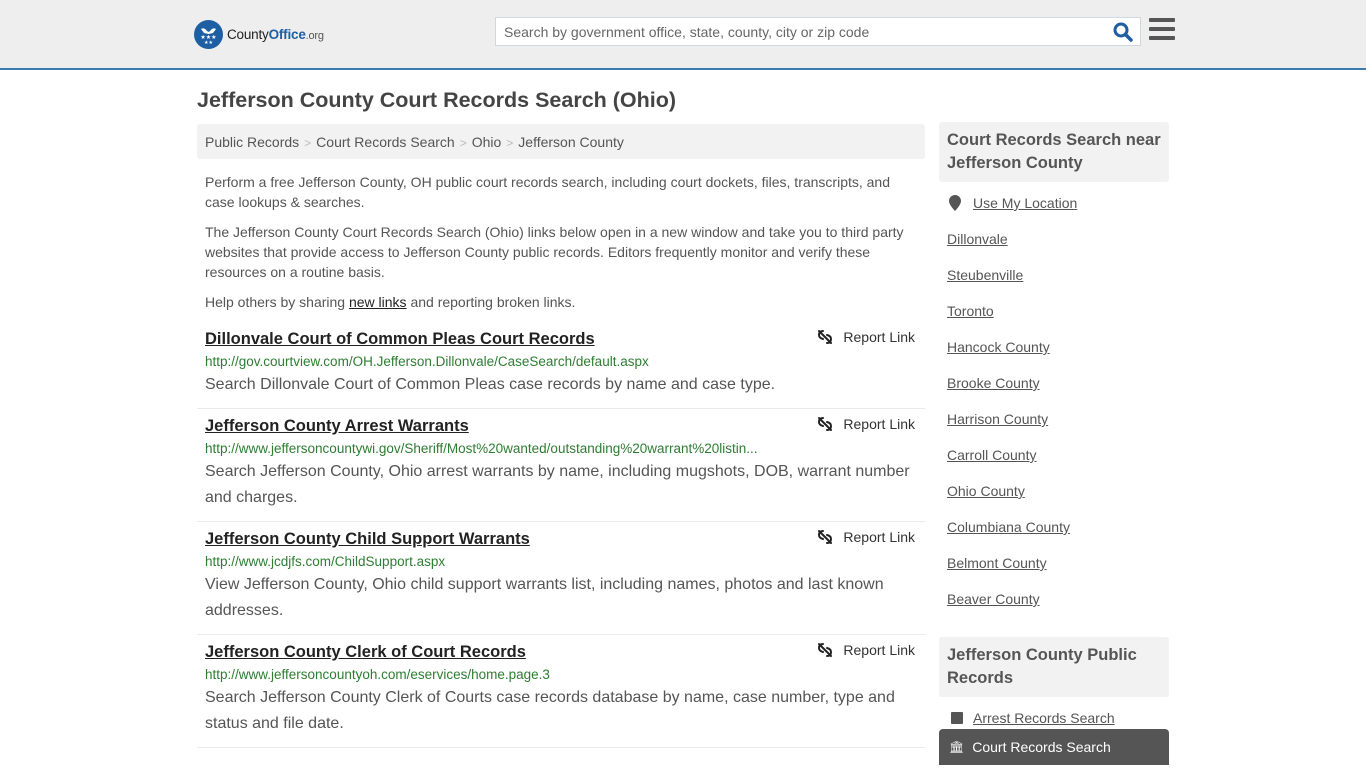 The width and height of the screenshot is (1366, 768). I want to click on map-pin-icon, so click(955, 203).